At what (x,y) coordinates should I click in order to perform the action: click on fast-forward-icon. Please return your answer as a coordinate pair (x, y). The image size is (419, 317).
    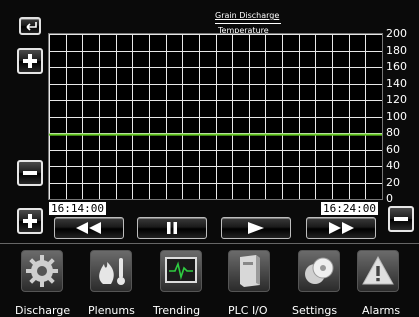
    Looking at the image, I should click on (341, 228).